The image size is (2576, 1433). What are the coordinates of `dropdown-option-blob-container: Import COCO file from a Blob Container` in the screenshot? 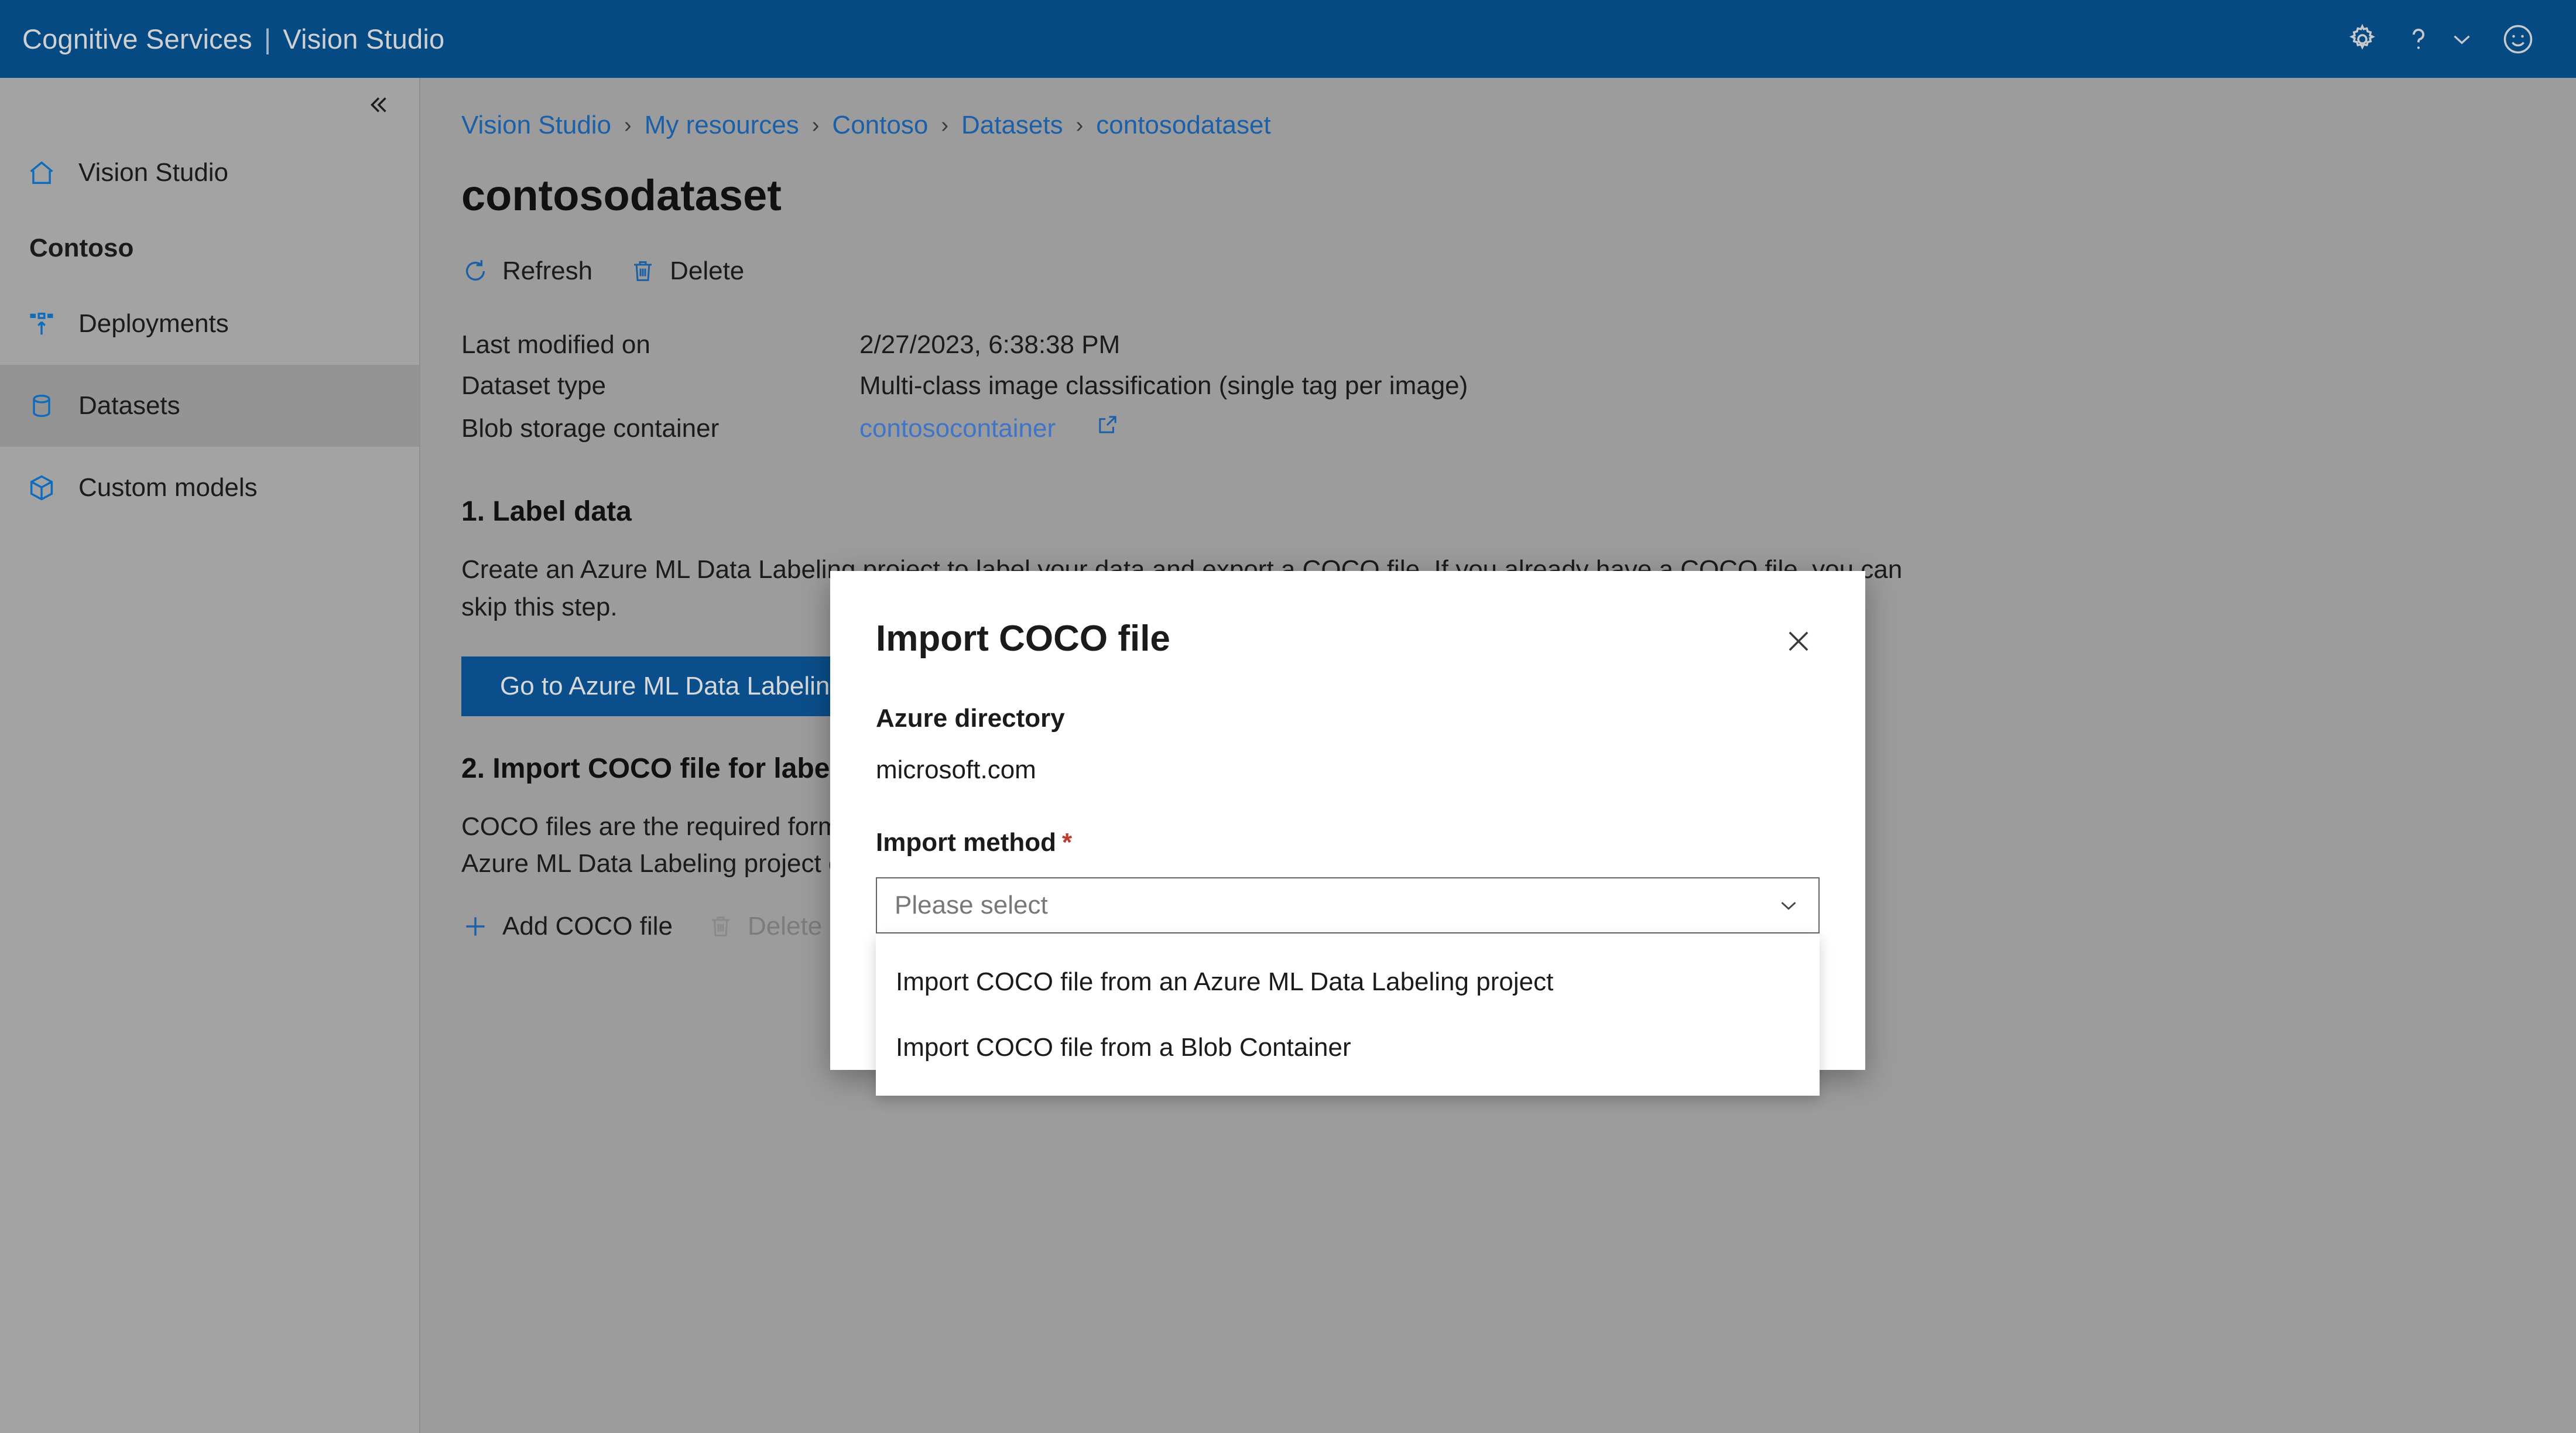 It's located at (1348, 1047).